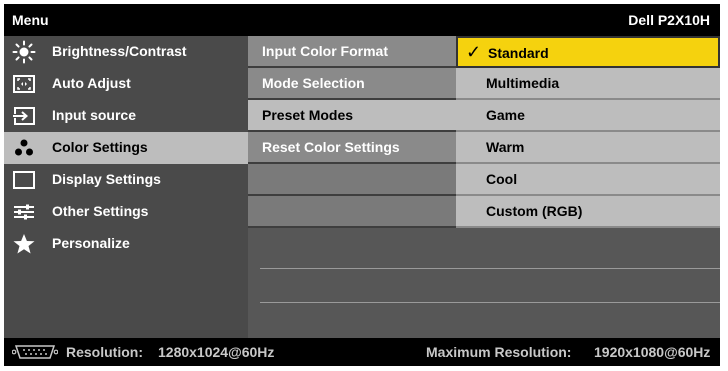 Image resolution: width=728 pixels, height=371 pixels. I want to click on submenu-label: Reset Color Settings, so click(331, 147).